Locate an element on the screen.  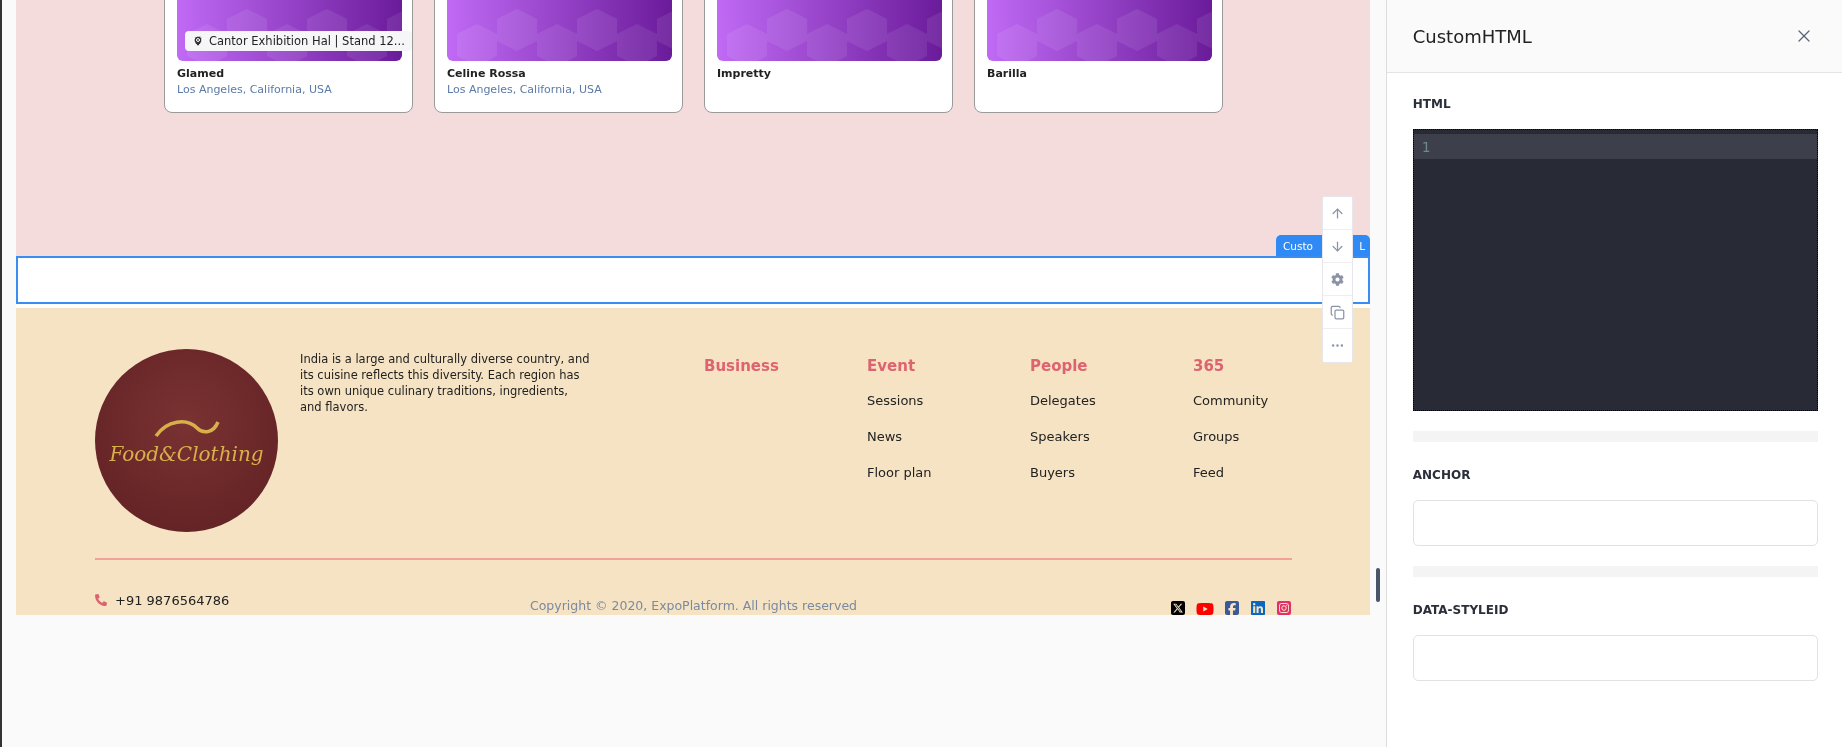
footer-link: Buyers is located at coordinates (1111, 476).